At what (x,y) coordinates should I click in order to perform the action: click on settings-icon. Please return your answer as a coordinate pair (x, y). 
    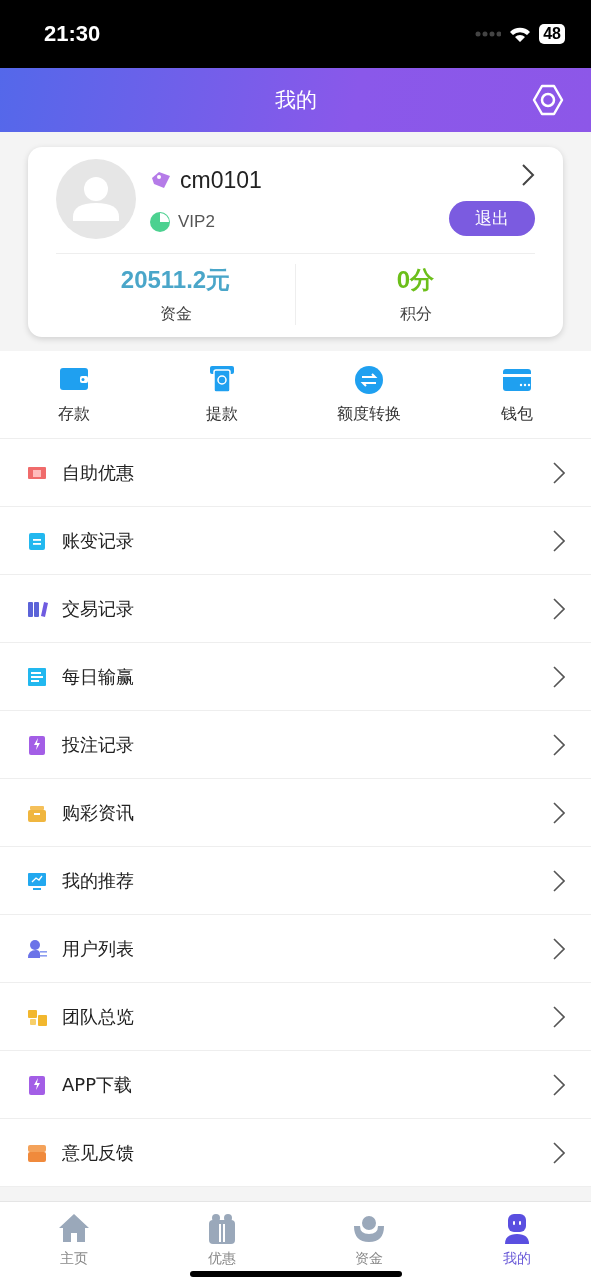
    Looking at the image, I should click on (548, 100).